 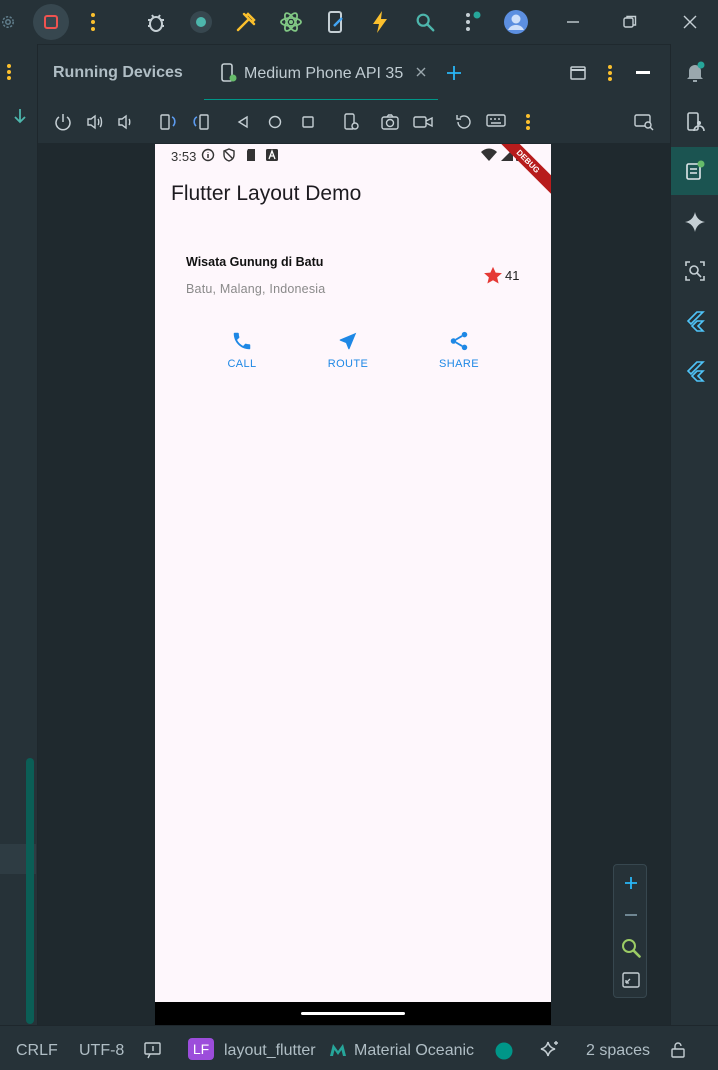 What do you see at coordinates (348, 341) in the screenshot?
I see `navigation-icon` at bounding box center [348, 341].